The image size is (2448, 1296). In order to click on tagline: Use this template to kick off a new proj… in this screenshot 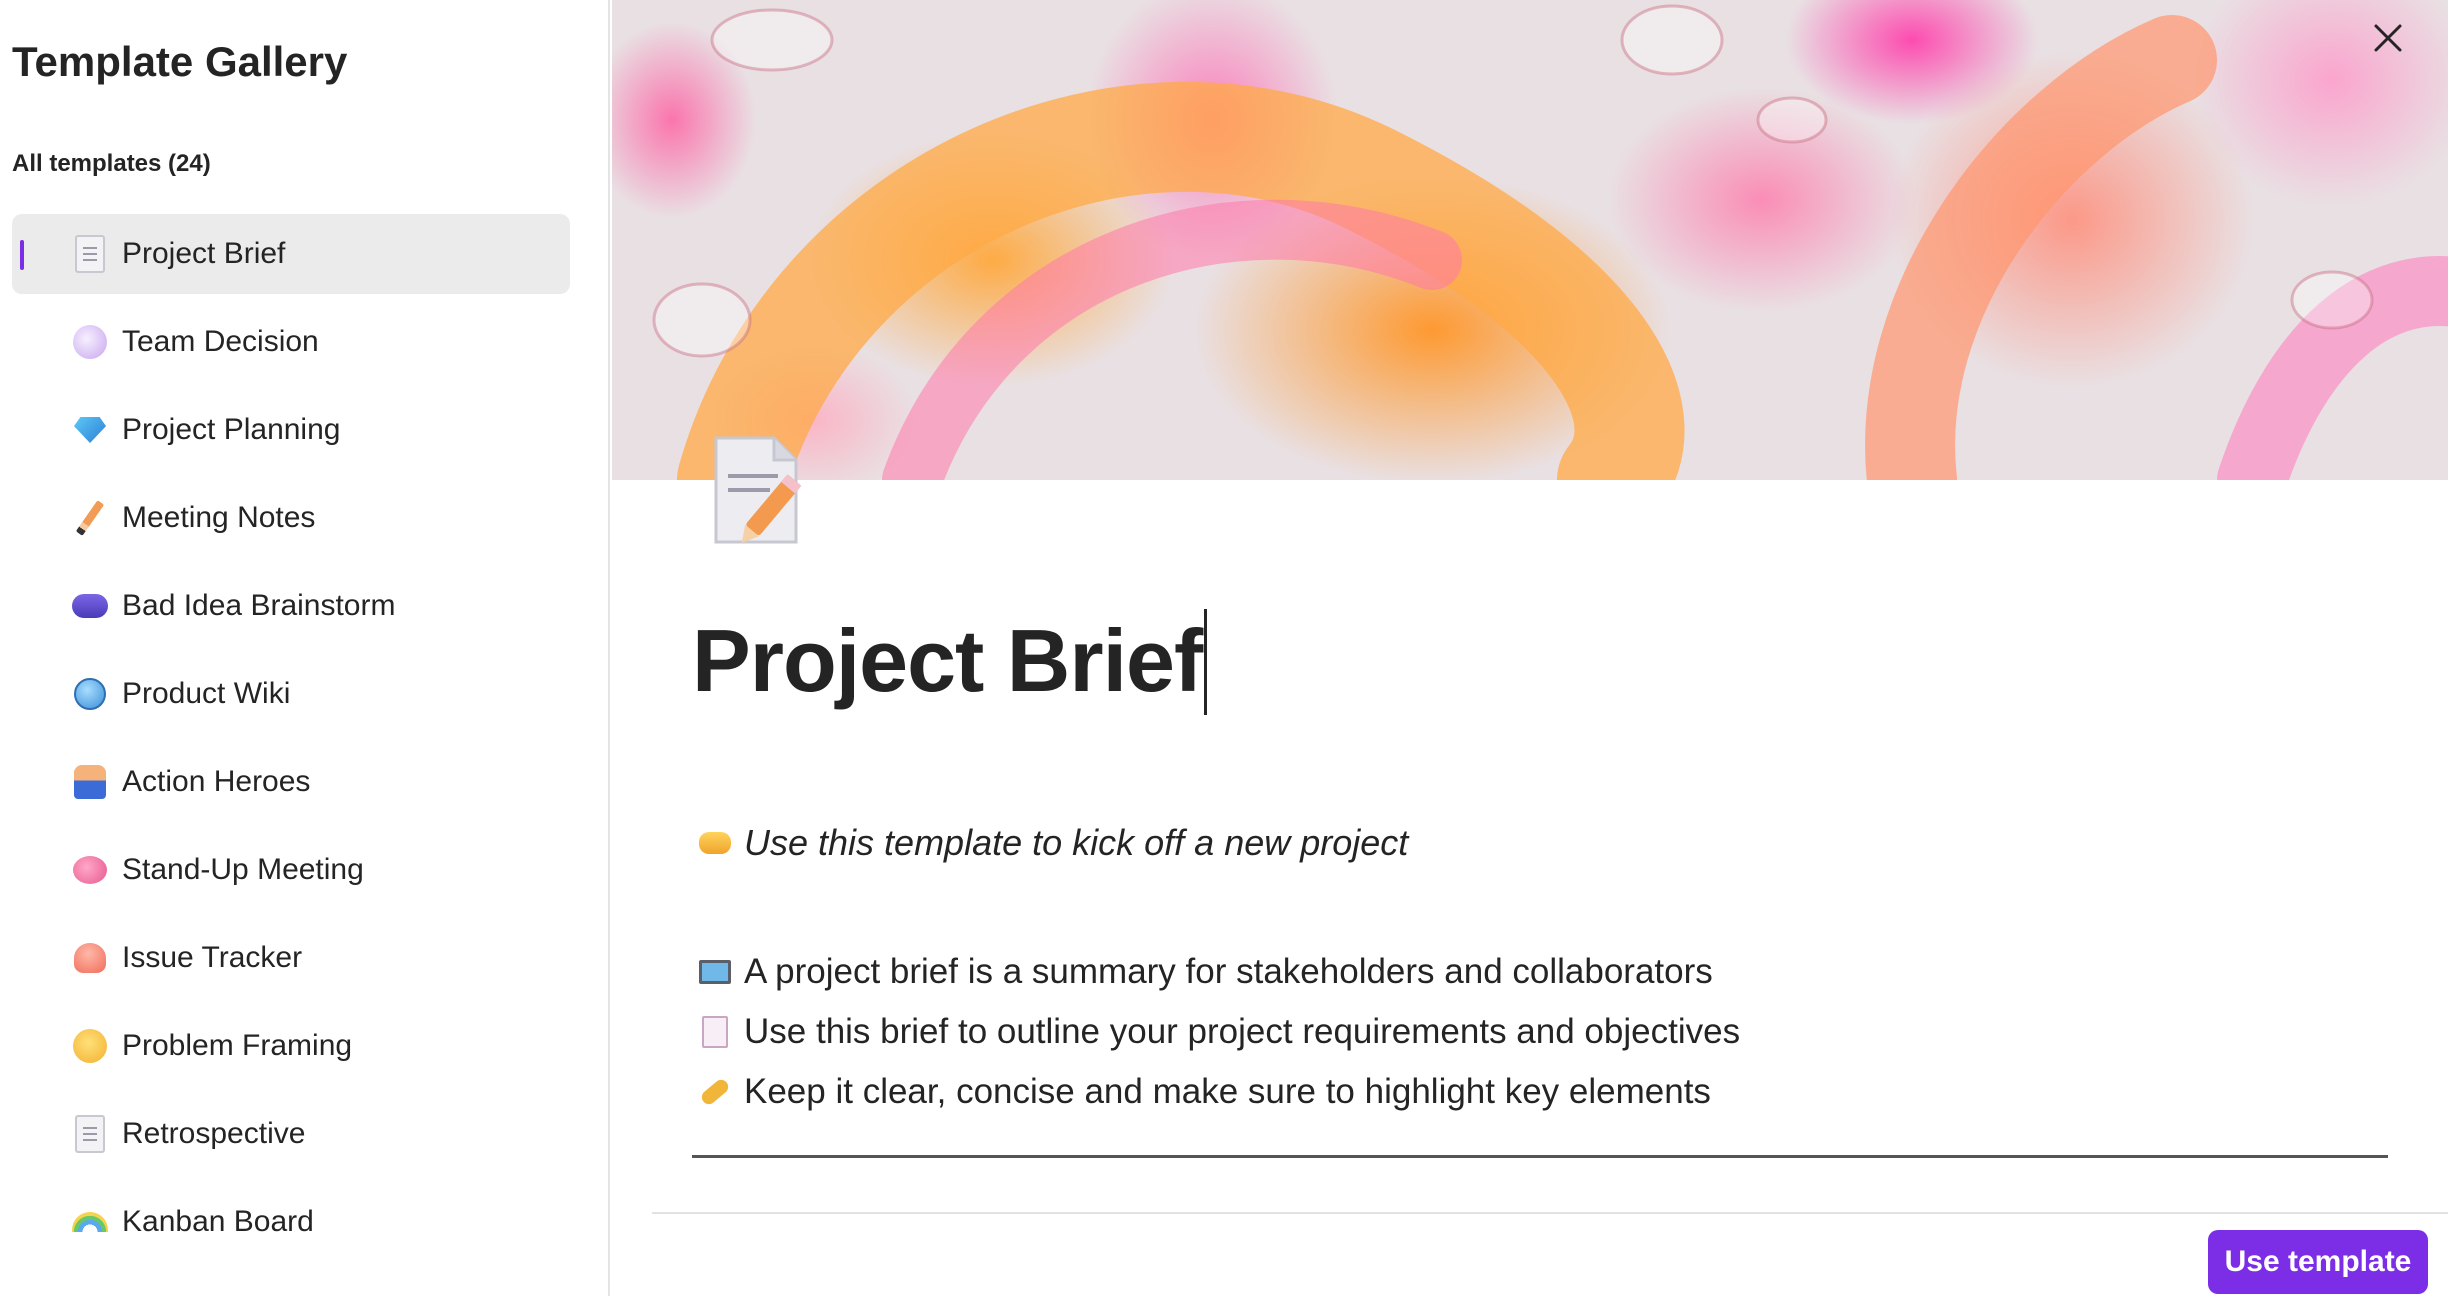, I will do `click(1052, 843)`.